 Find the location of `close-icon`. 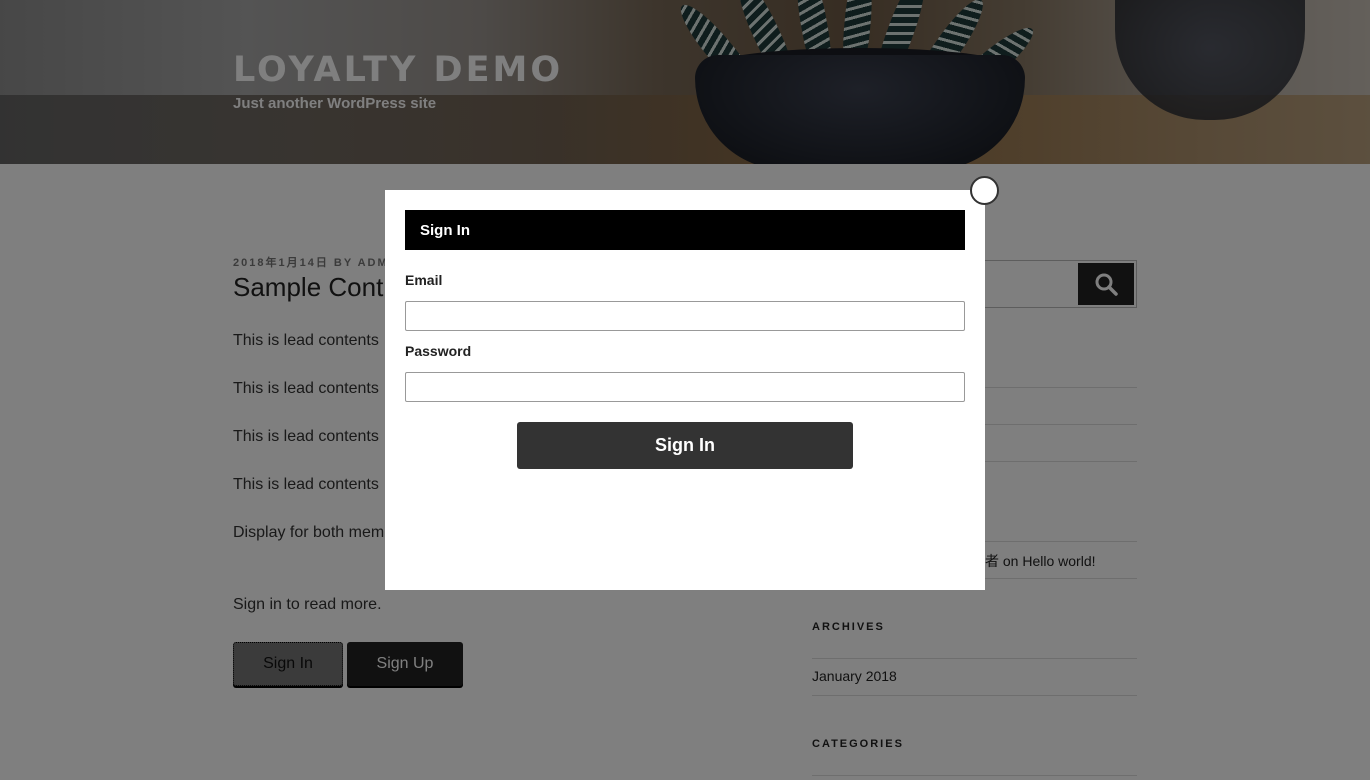

close-icon is located at coordinates (984, 190).